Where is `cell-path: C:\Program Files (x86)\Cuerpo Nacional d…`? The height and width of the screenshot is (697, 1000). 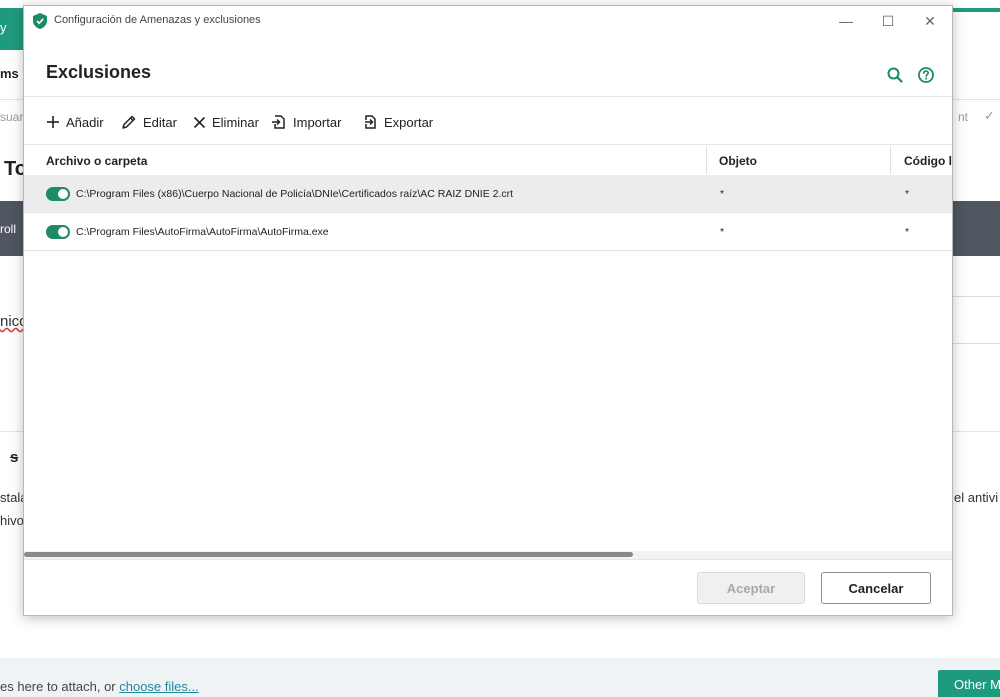 cell-path: C:\Program Files (x86)\Cuerpo Nacional d… is located at coordinates (295, 194).